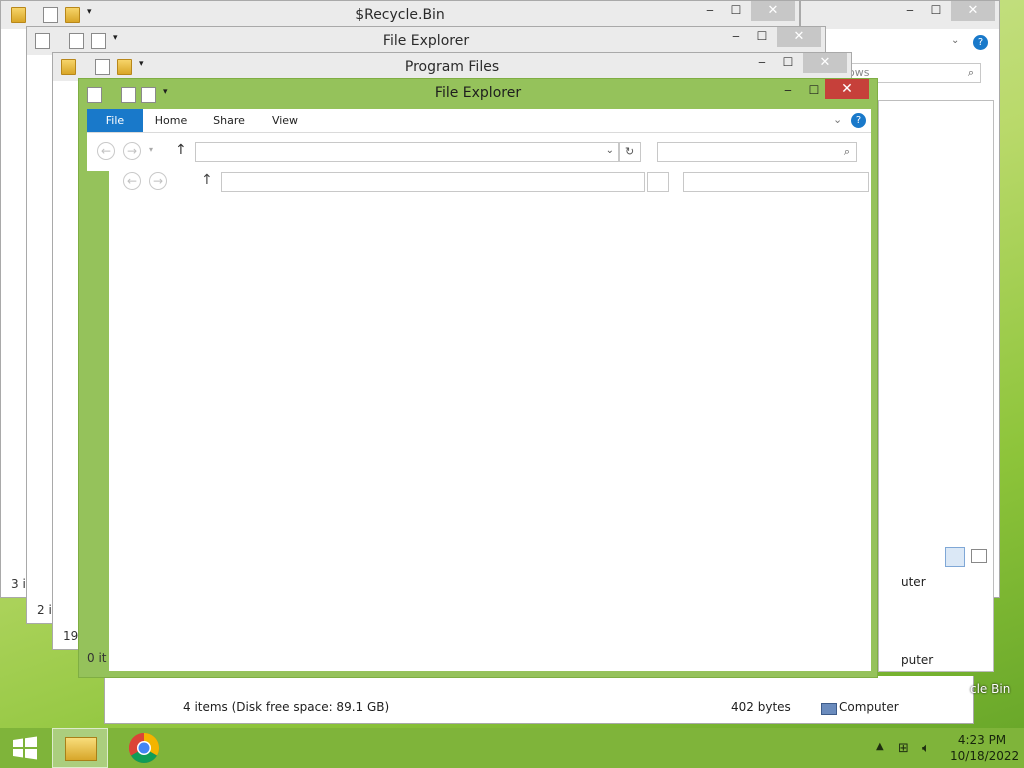  I want to click on window-title: Program Files, so click(452, 67).